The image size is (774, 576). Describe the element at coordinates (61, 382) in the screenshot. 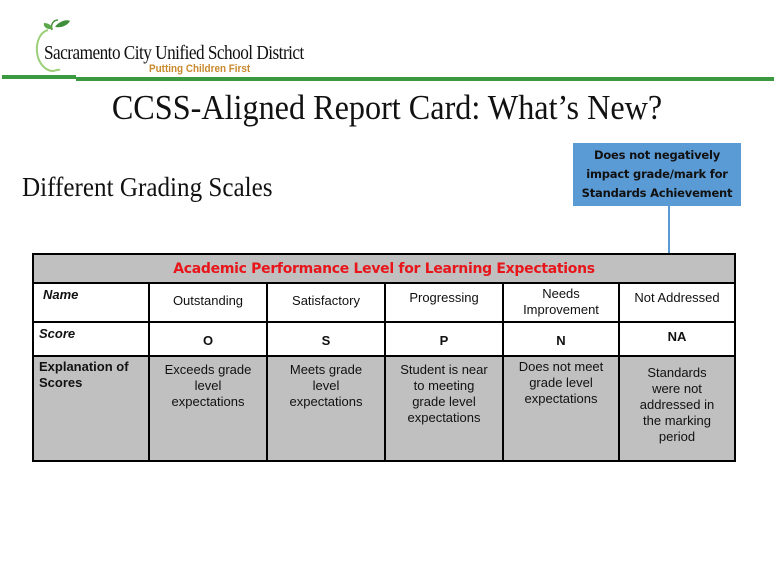

I see `row-label-line: Scores` at that location.